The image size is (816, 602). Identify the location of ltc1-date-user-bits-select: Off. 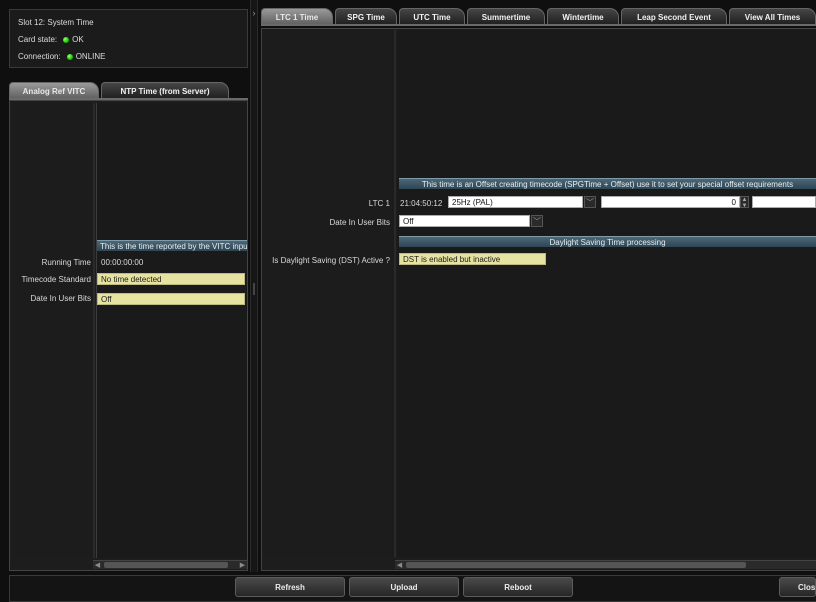
(464, 221).